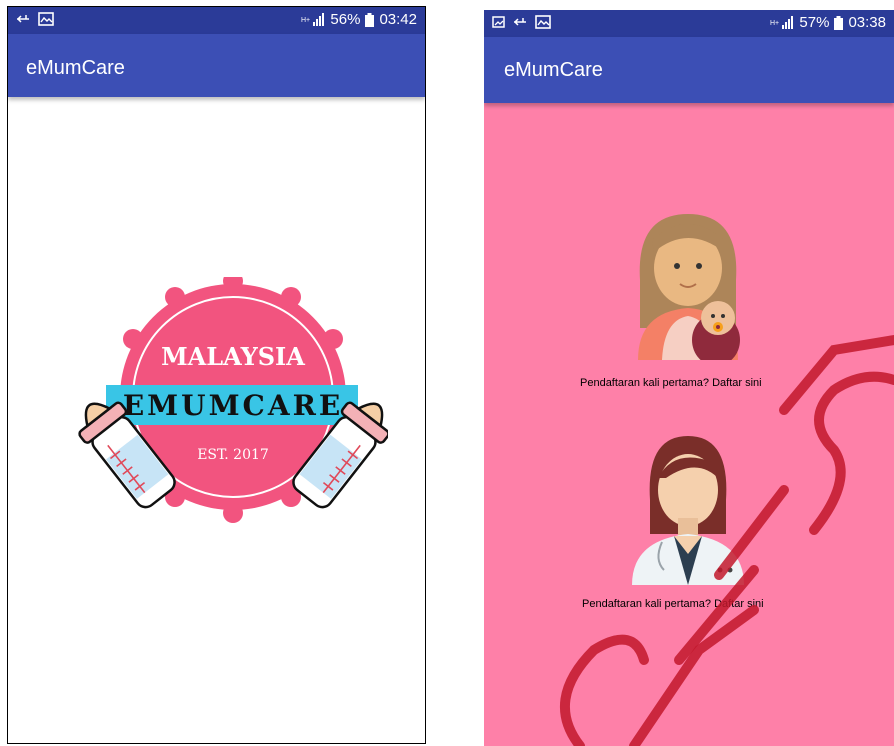 The height and width of the screenshot is (746, 894). I want to click on gallery-icon, so click(498, 22).